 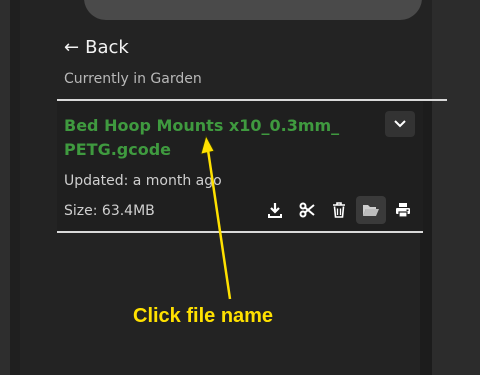 I want to click on file-name-link: Bed Hoop Mounts x10_0.3mm_ PETG.gcode, so click(x=219, y=138).